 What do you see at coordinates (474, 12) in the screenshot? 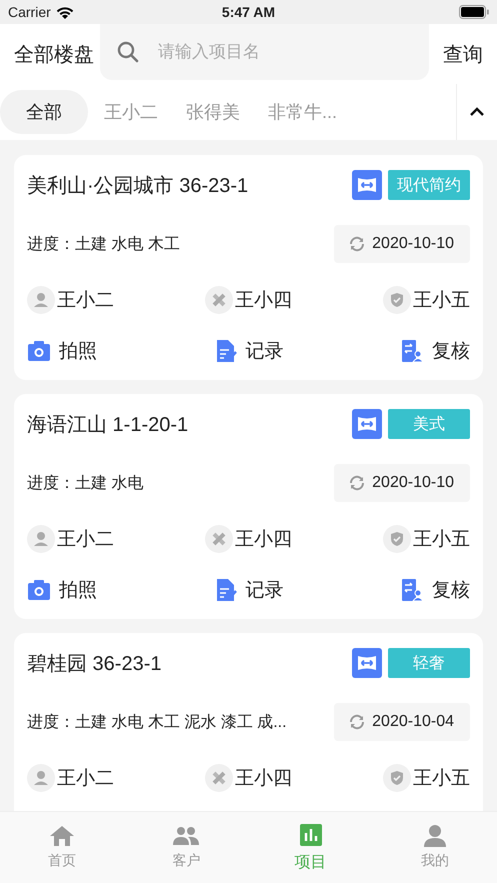
I see `battery-icon` at bounding box center [474, 12].